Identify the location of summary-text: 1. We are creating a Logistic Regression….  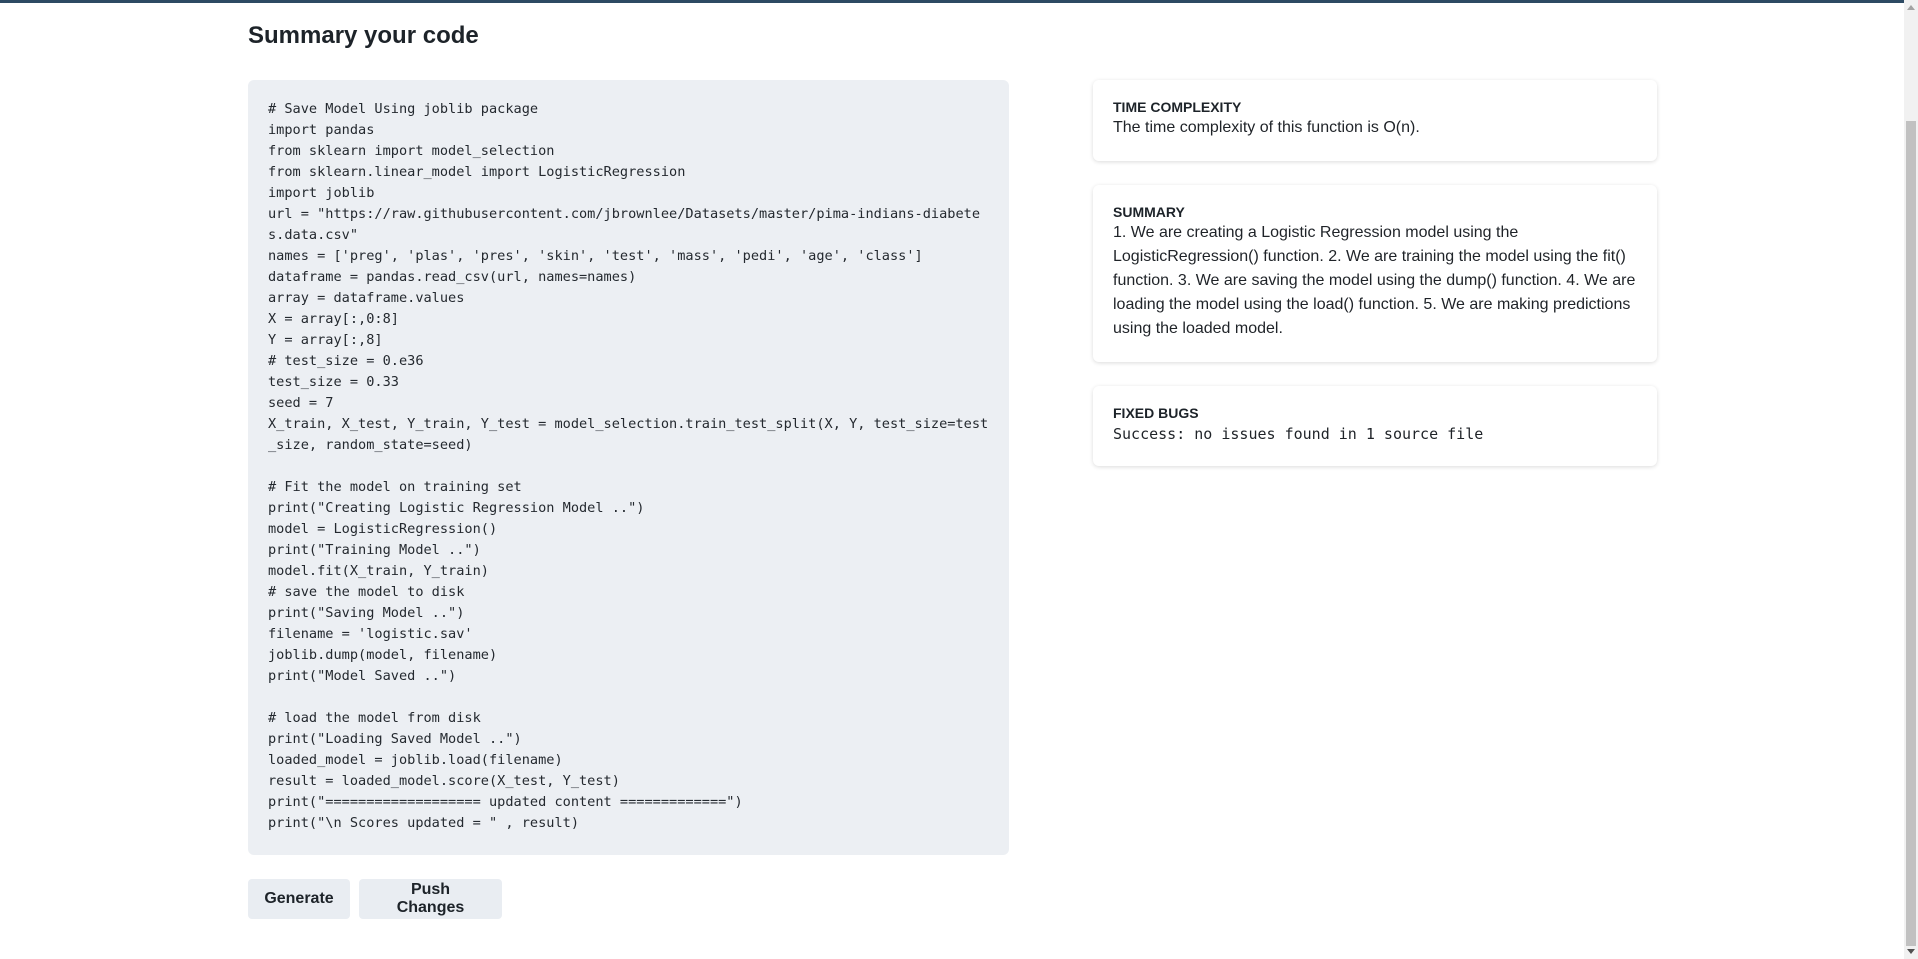
(1374, 280).